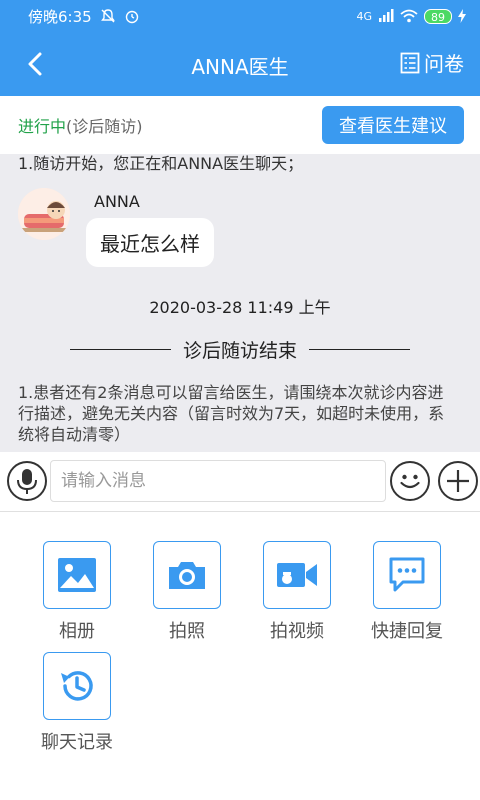 This screenshot has width=480, height=800. What do you see at coordinates (409, 16) in the screenshot?
I see `wifi-icon` at bounding box center [409, 16].